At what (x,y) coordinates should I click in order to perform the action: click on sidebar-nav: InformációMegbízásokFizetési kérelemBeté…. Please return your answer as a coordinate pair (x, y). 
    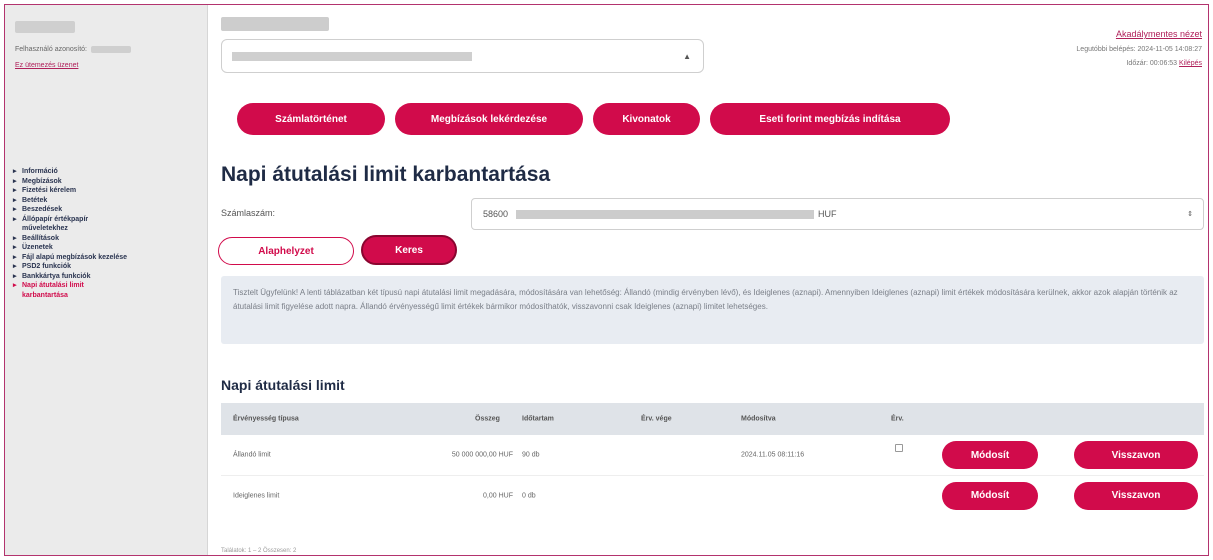
    Looking at the image, I should click on (108, 233).